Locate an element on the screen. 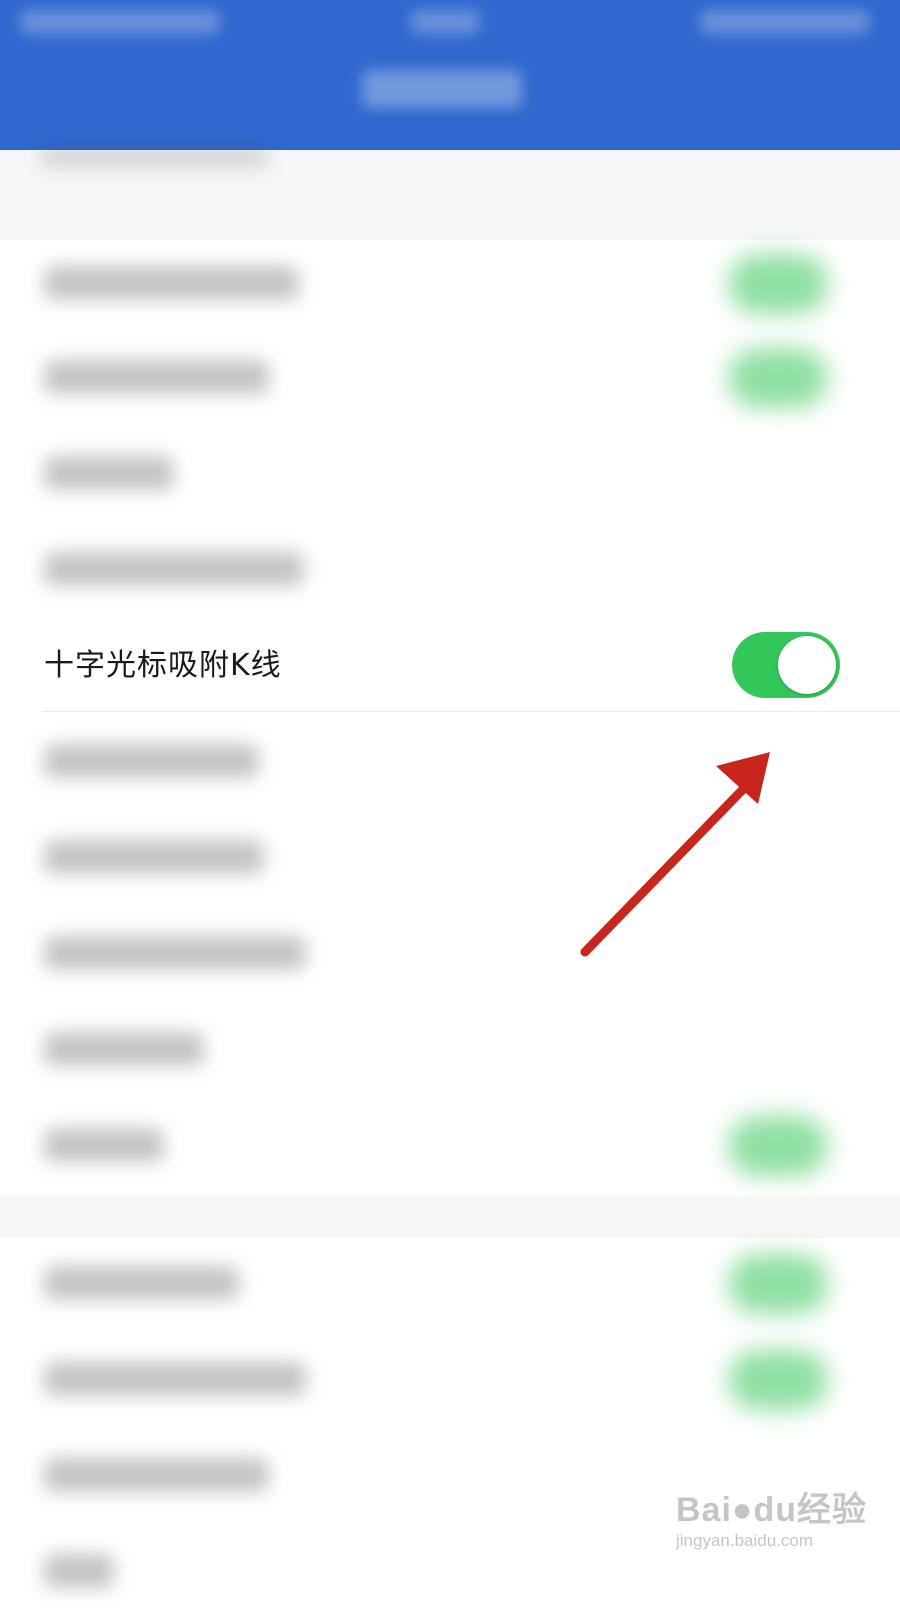 Image resolution: width=900 pixels, height=1620 pixels. setting-label: 十字光标吸附K线 is located at coordinates (163, 665).